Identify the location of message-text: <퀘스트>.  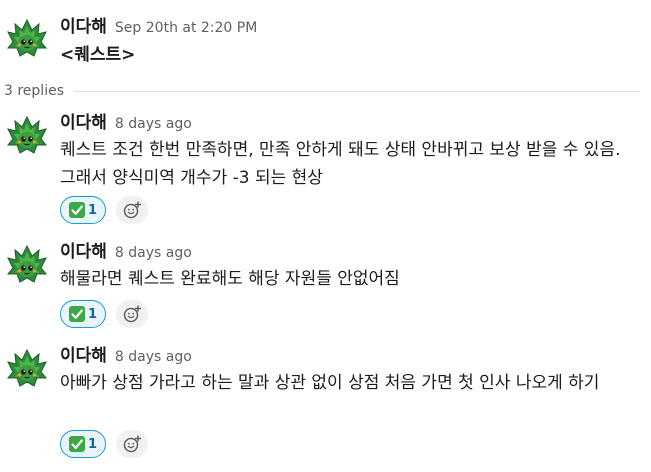
(98, 55).